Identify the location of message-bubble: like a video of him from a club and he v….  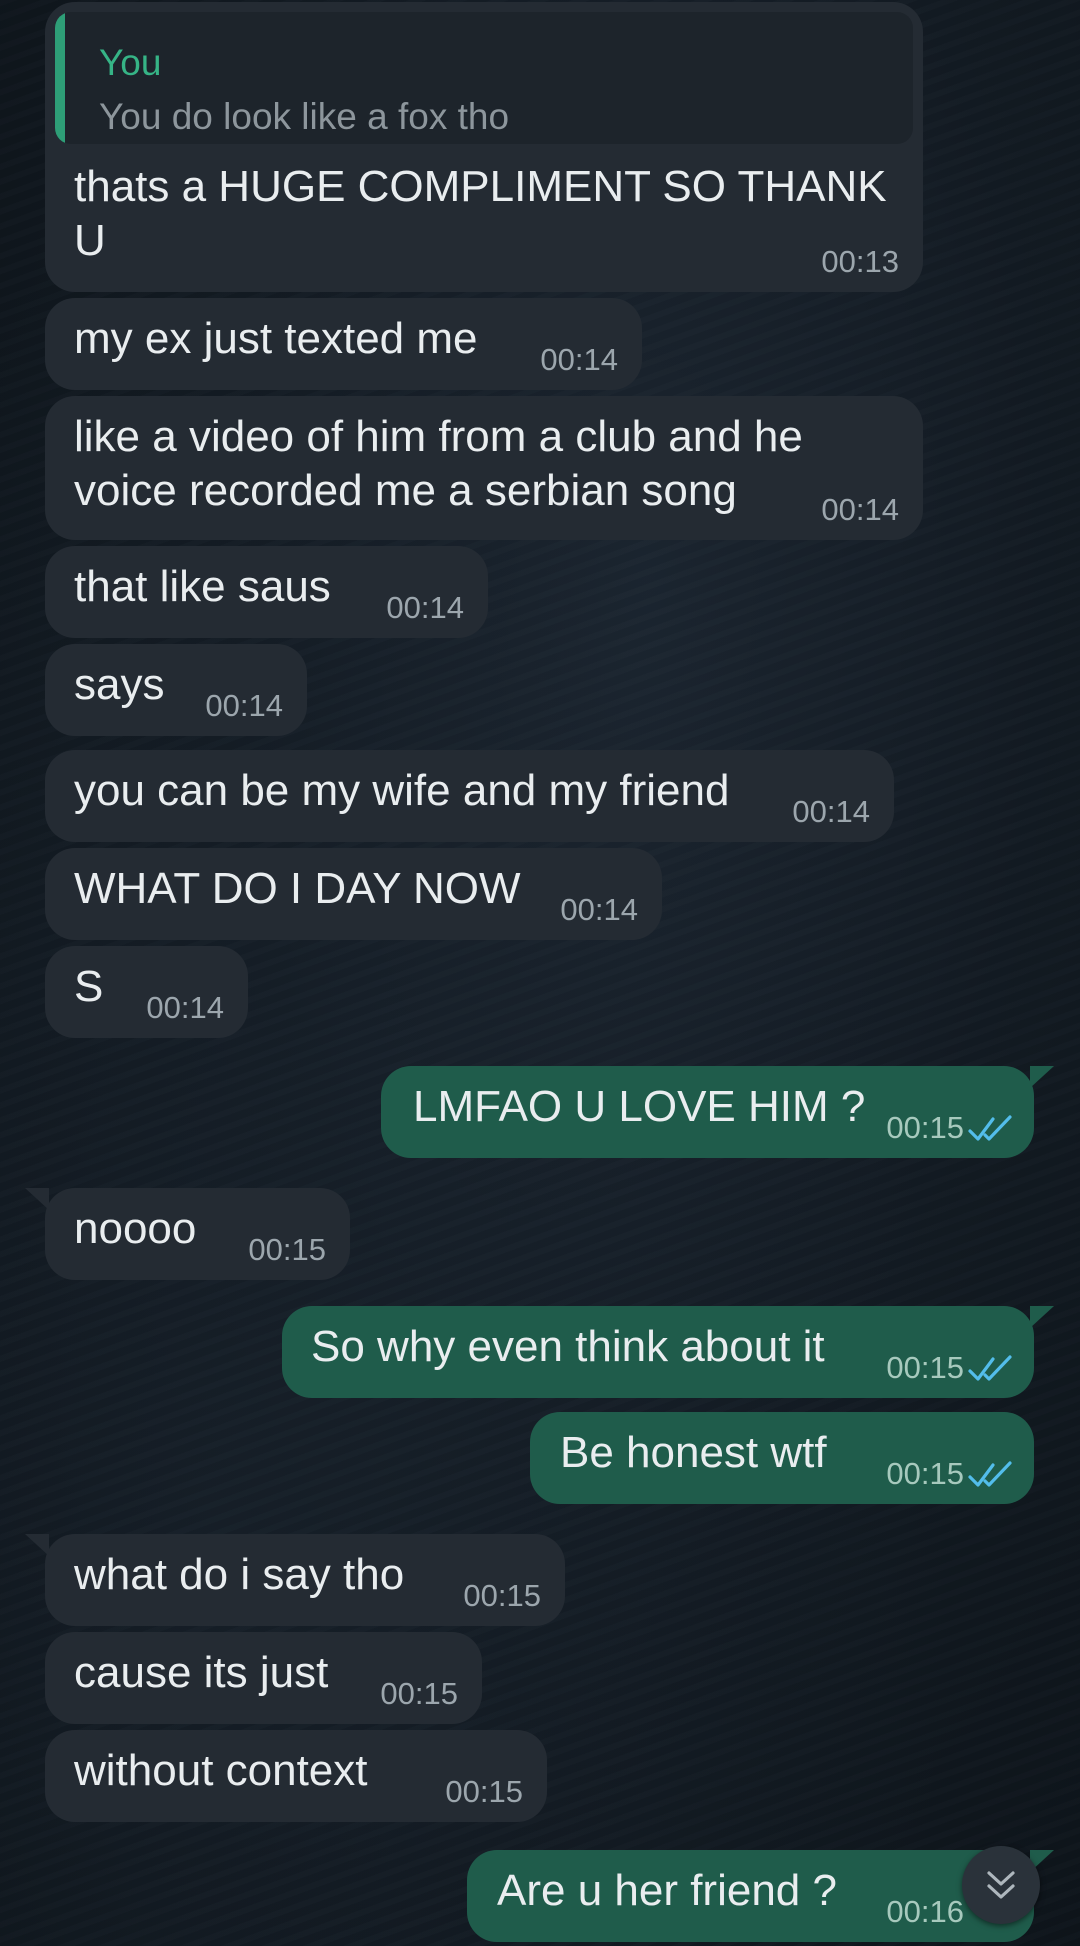
(484, 468).